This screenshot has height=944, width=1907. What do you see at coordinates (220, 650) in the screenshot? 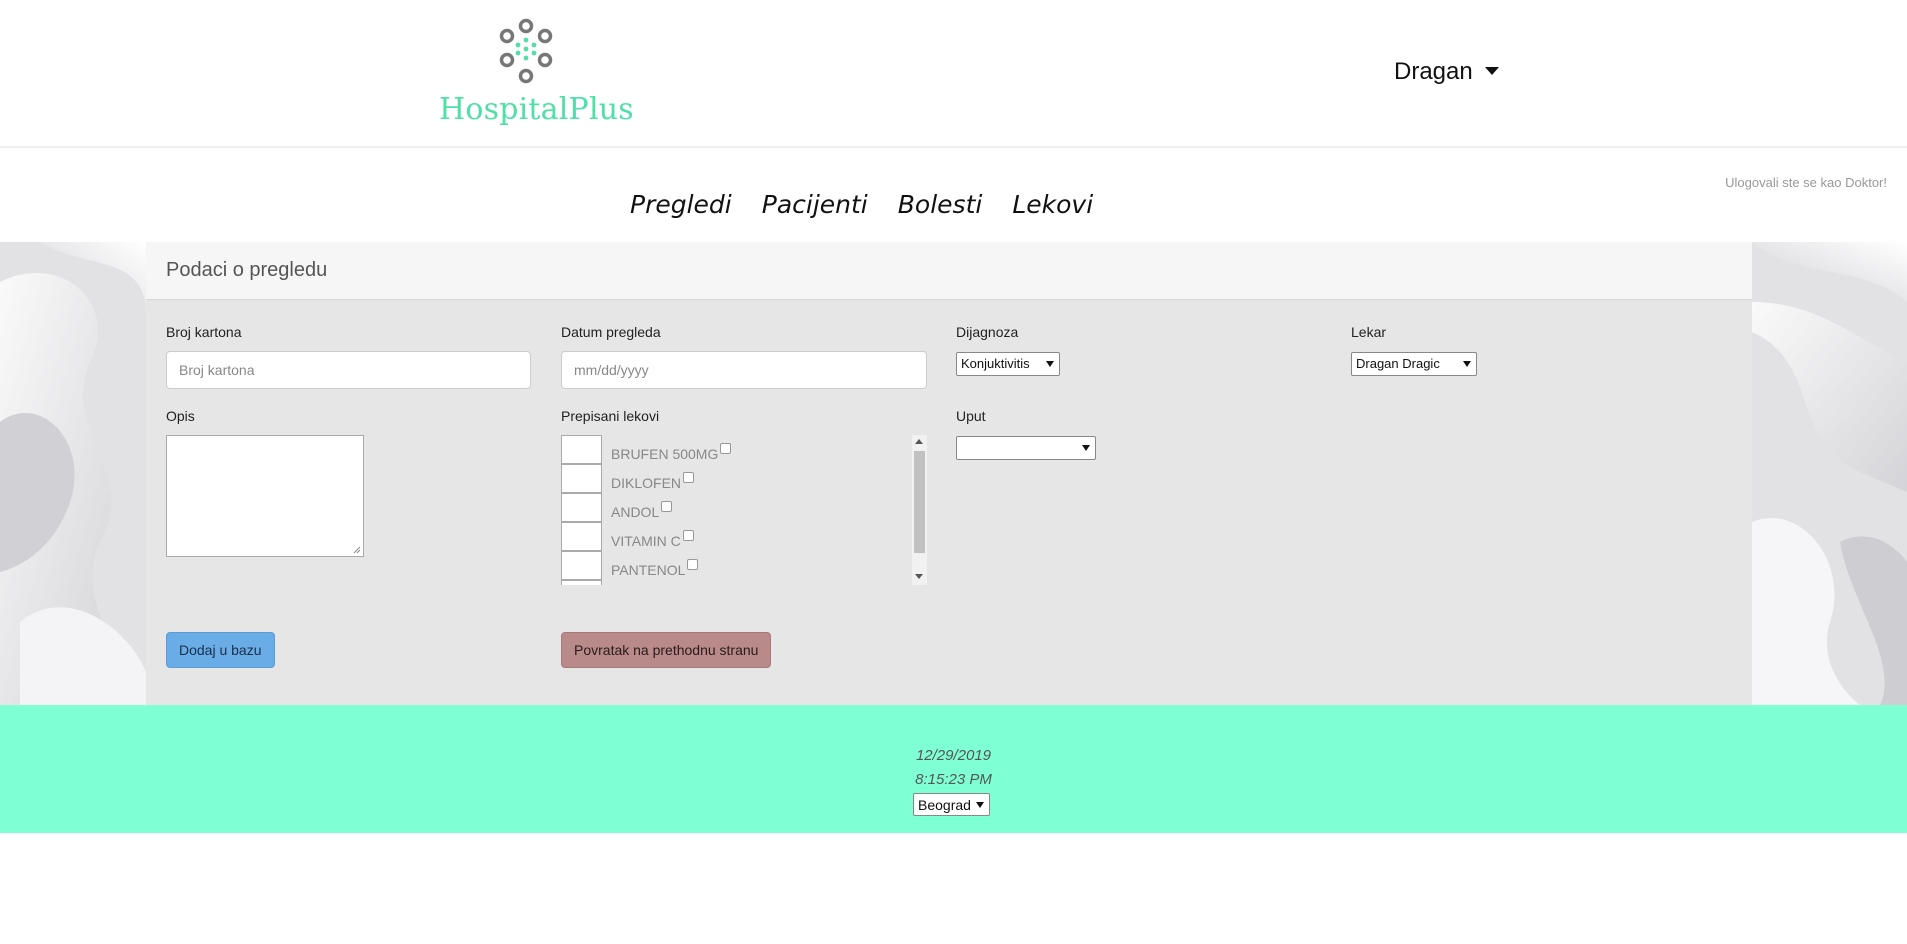
I see `add-to-database-button: Dodaj u bazu` at bounding box center [220, 650].